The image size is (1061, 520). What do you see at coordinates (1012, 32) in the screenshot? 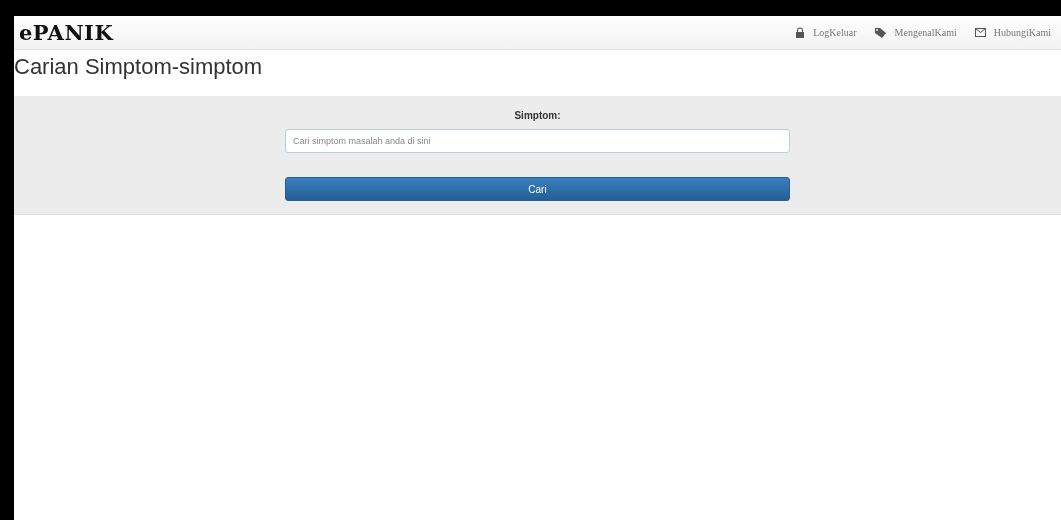
I see `nav-link: HubungiKami` at bounding box center [1012, 32].